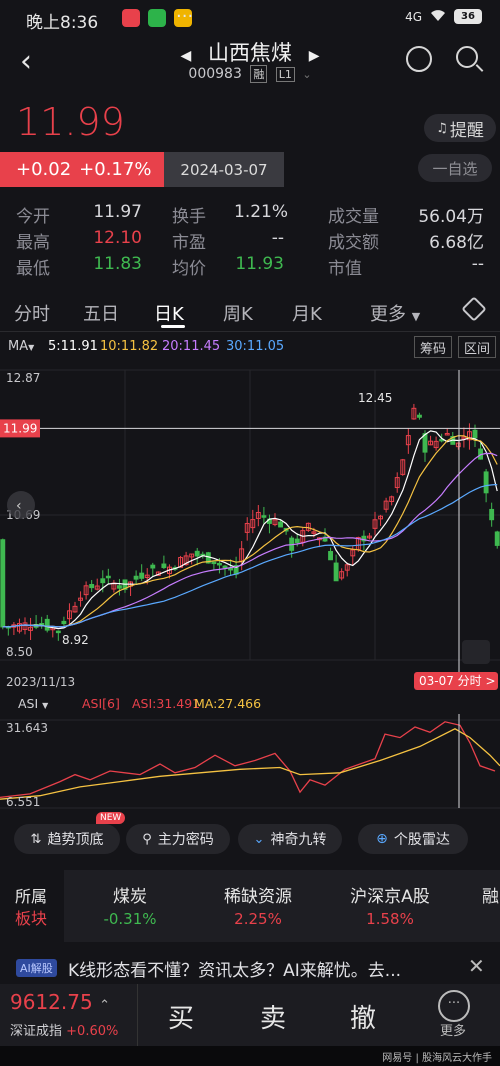 The height and width of the screenshot is (1066, 500). What do you see at coordinates (250, 1015) in the screenshot?
I see `bottom-bar: 9612.75 ⌃ 深证成指 +0.60% 买 卖 撤 ··· 更多` at bounding box center [250, 1015].